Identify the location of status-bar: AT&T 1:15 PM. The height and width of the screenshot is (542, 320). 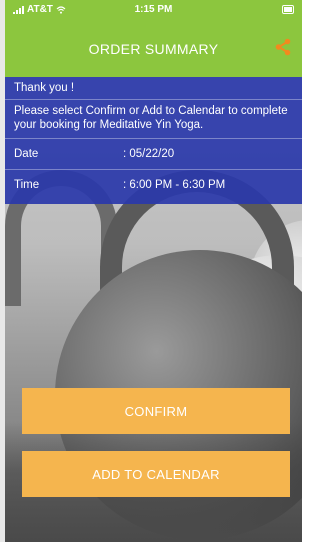
(153, 10).